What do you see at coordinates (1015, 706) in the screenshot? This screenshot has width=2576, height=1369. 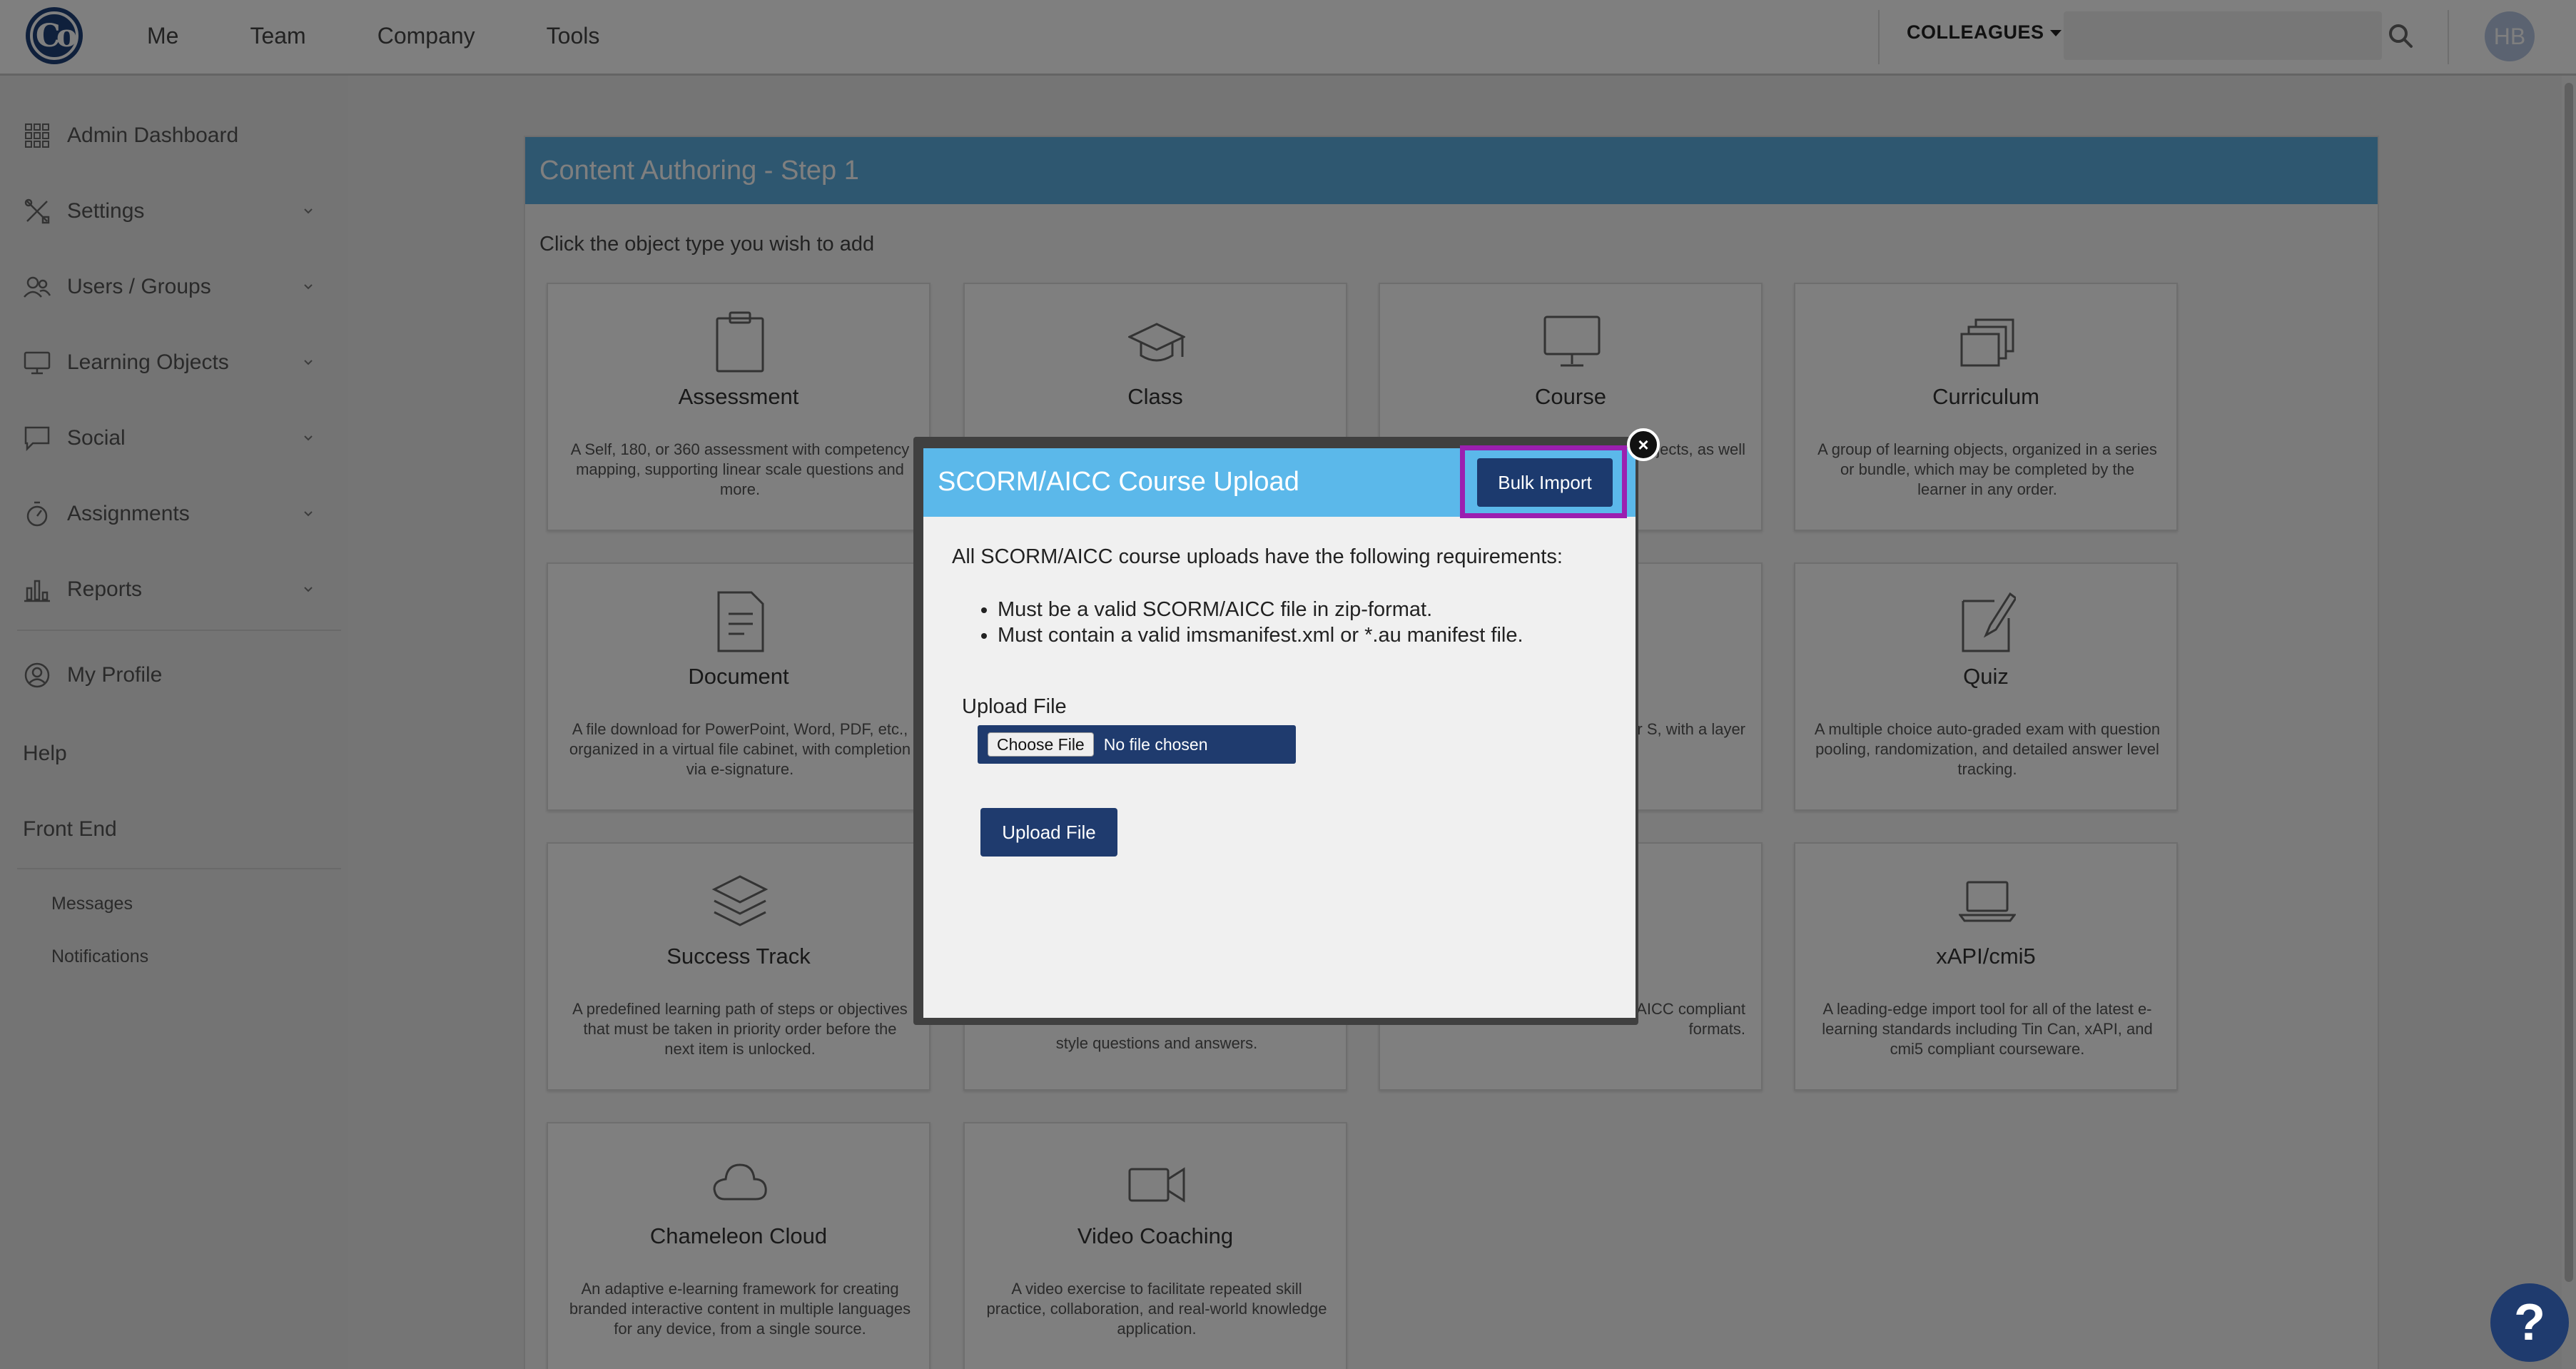 I see `upload-file-label: Upload File` at bounding box center [1015, 706].